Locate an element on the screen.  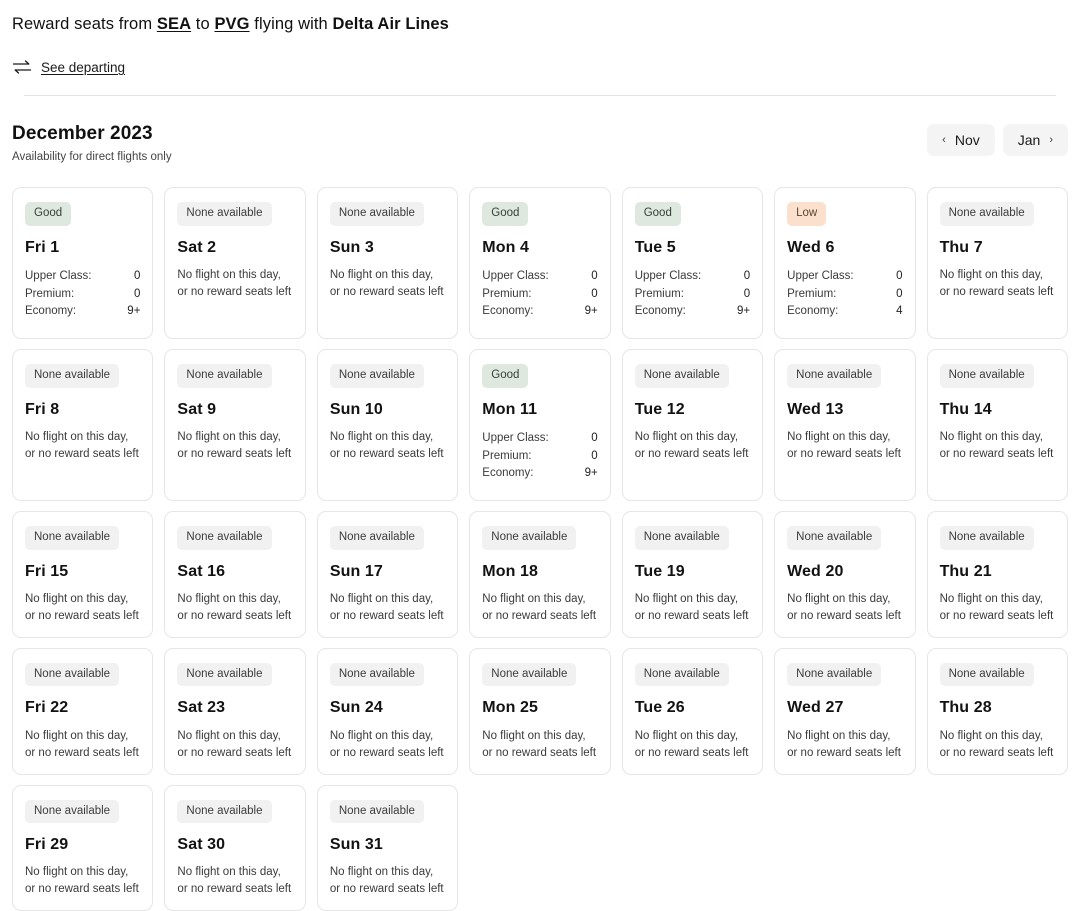
see-departing-link: See departing is located at coordinates (83, 67).